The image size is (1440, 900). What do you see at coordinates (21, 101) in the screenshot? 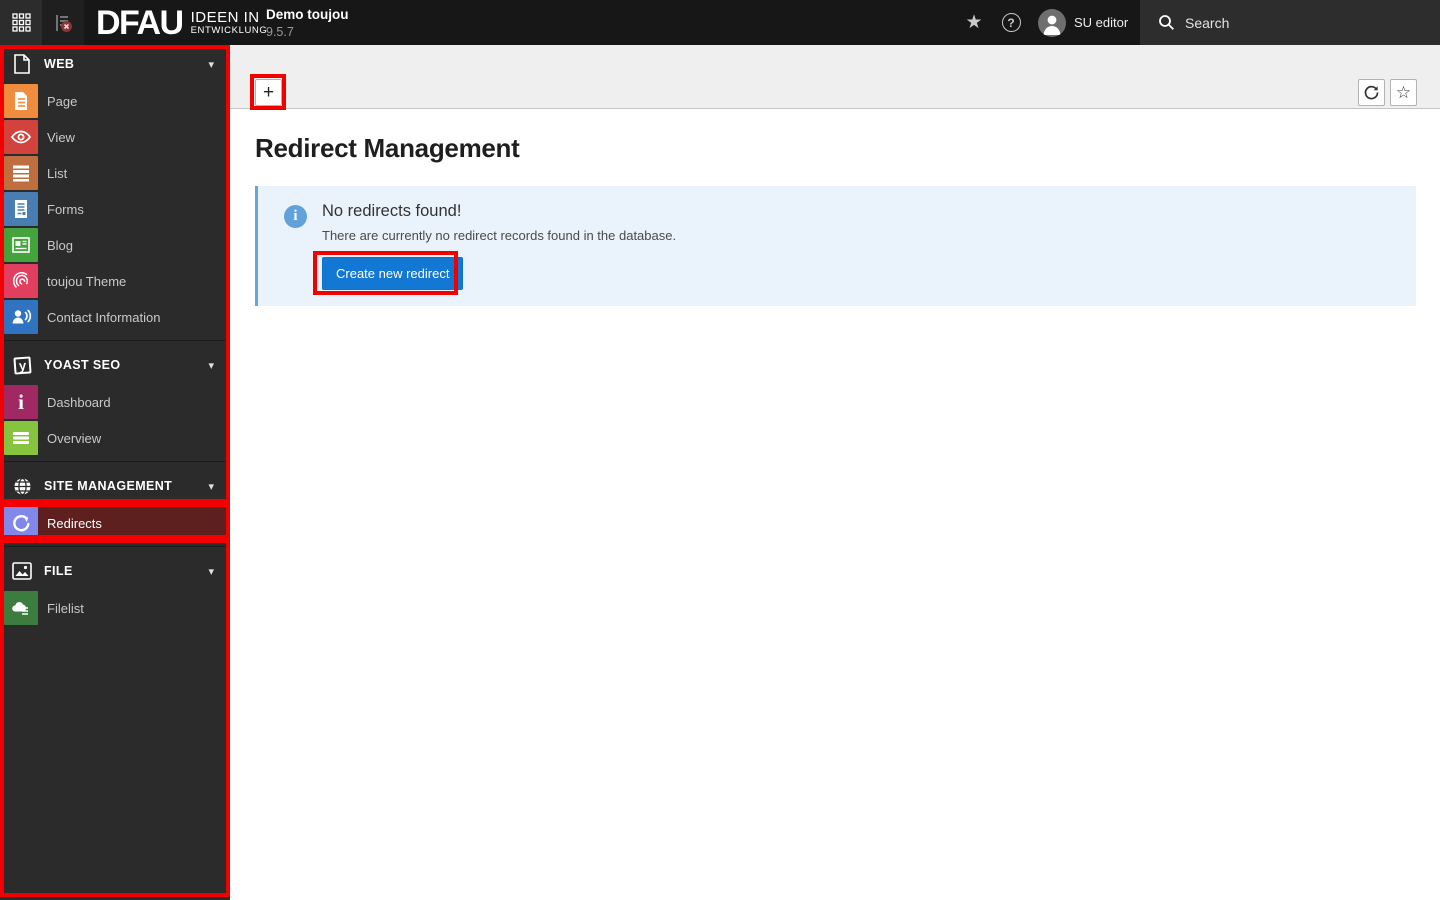
I see `page-icon` at bounding box center [21, 101].